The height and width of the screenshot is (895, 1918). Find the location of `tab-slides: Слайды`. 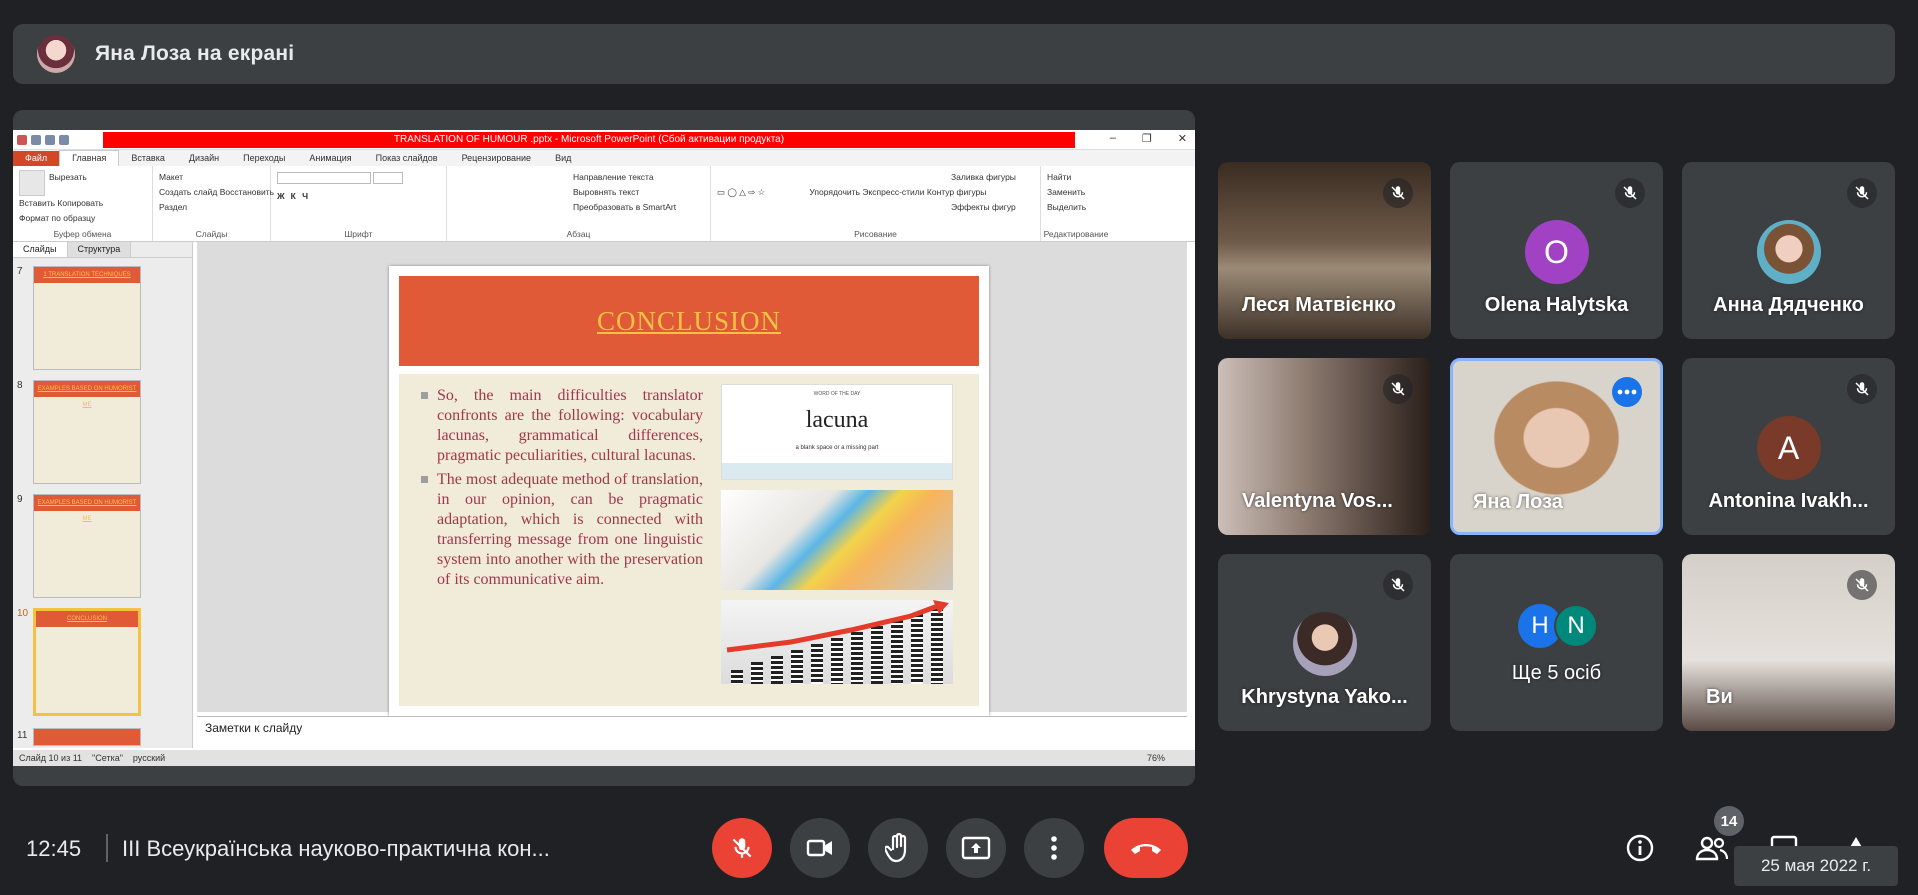

tab-slides: Слайды is located at coordinates (40, 249).